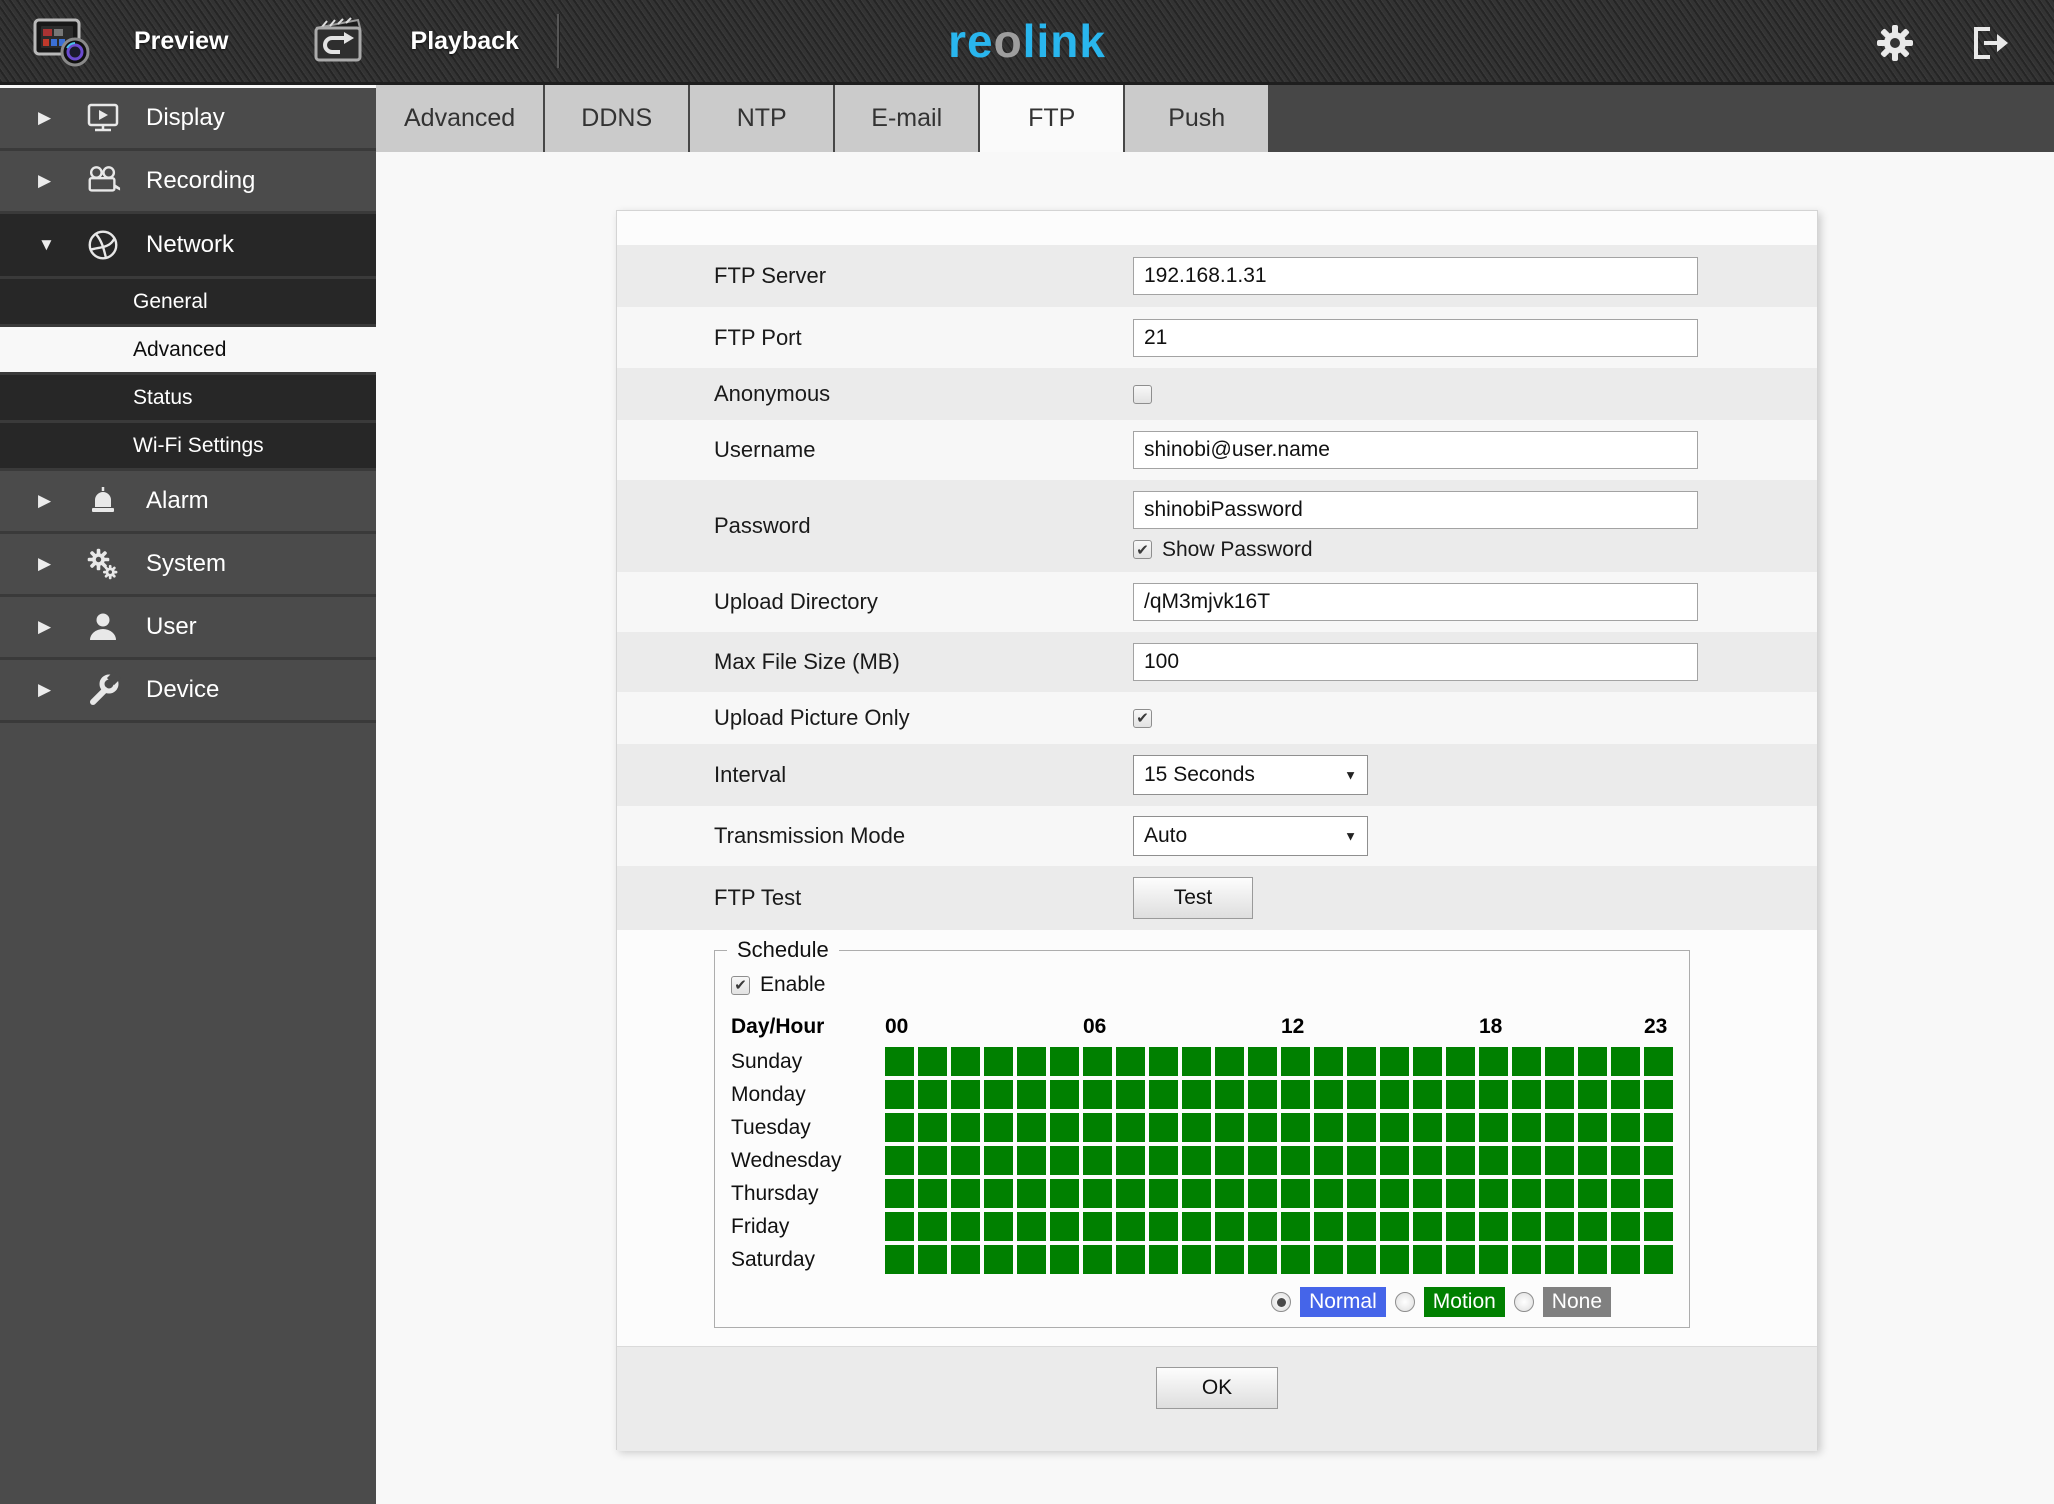  What do you see at coordinates (460, 118) in the screenshot?
I see `tab-advanced: Advanced` at bounding box center [460, 118].